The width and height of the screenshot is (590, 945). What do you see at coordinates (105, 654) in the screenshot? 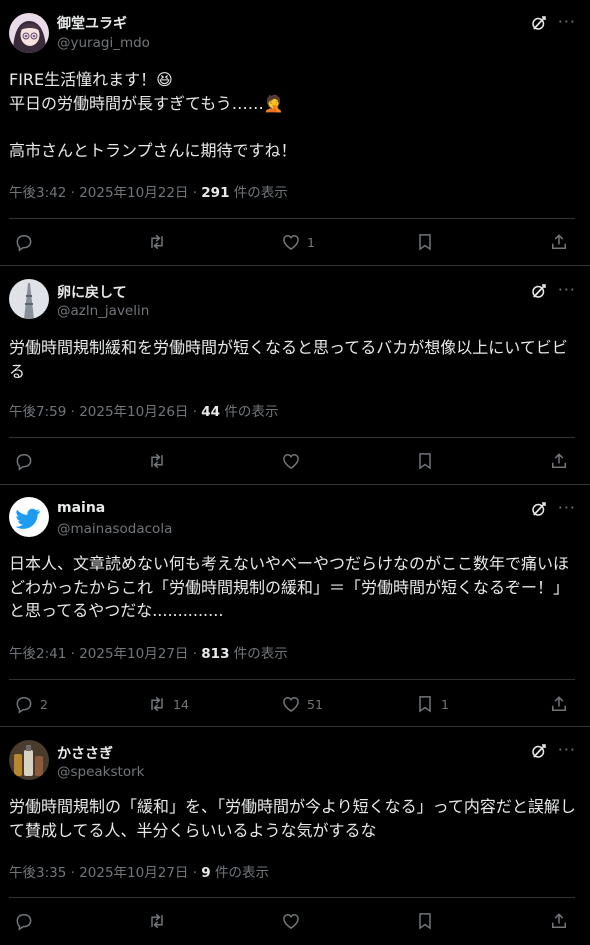
I see `post-timestamp: 午後2:41 · 2025年10月27日 ·` at bounding box center [105, 654].